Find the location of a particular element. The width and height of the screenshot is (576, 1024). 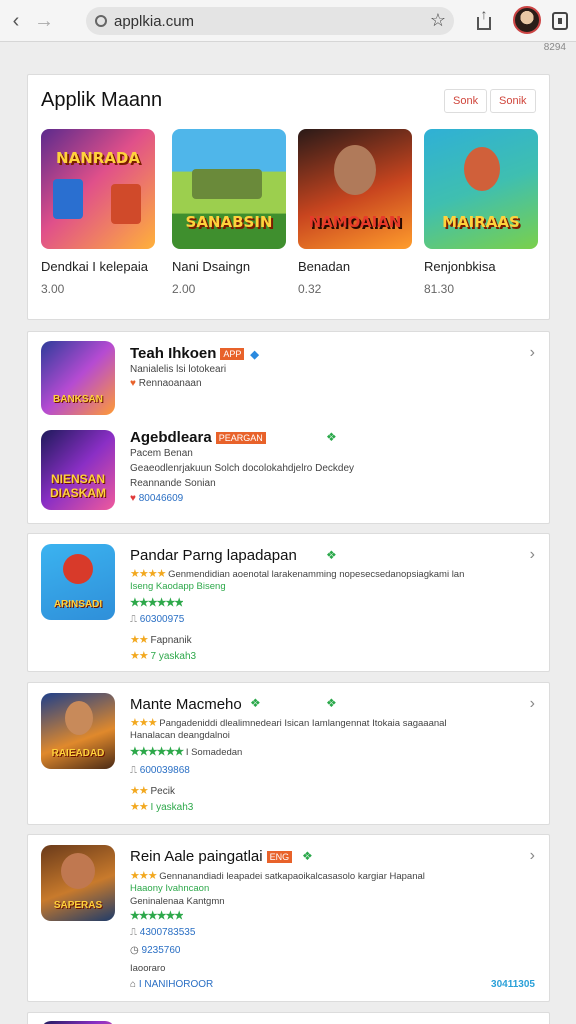

url-text: applkia.cum is located at coordinates (154, 21).